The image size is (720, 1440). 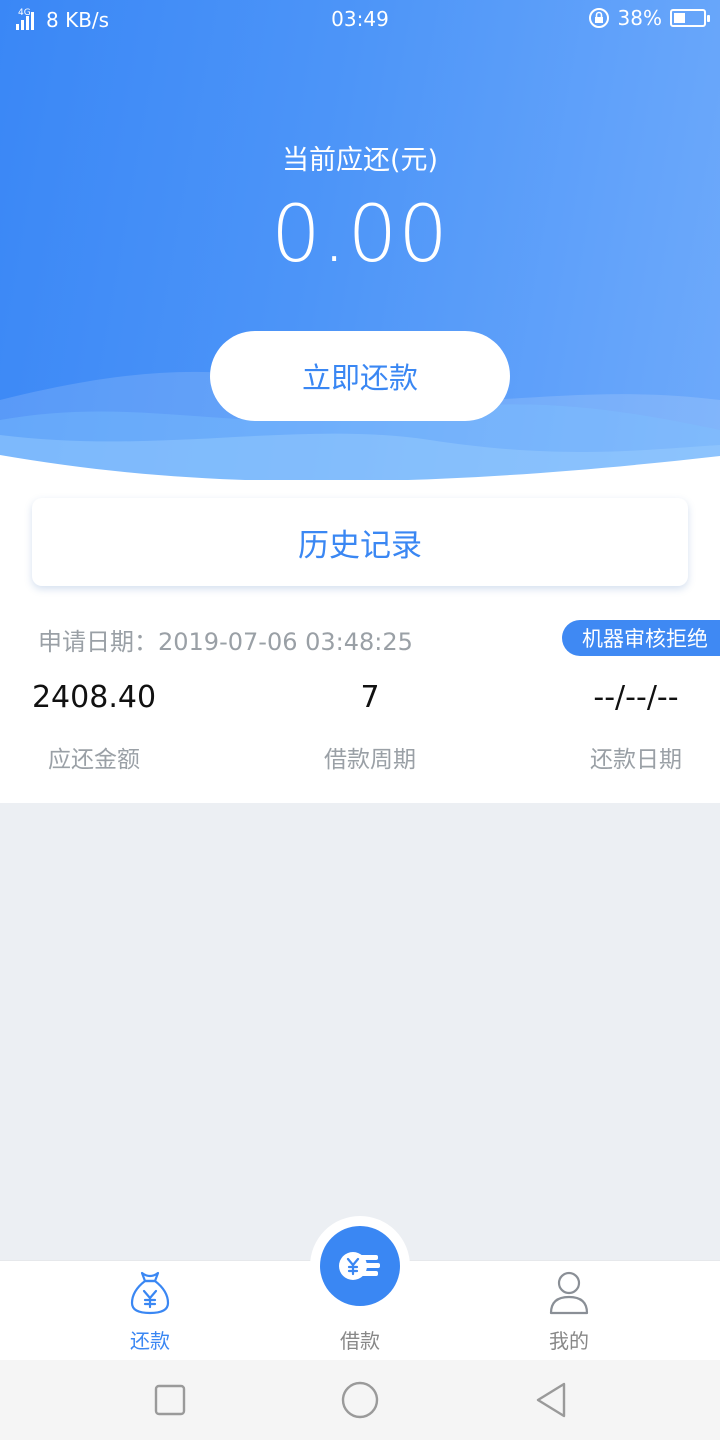 I want to click on system-navigation-bar, so click(x=360, y=1400).